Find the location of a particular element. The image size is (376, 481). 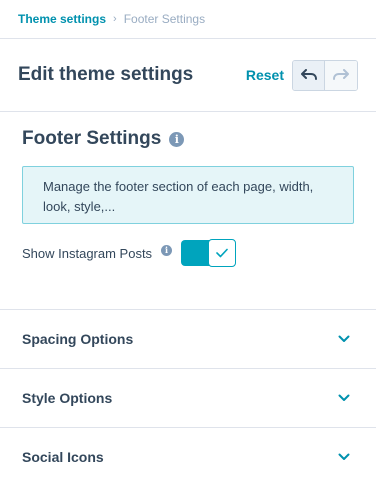

show-instagram-toggle is located at coordinates (209, 253).